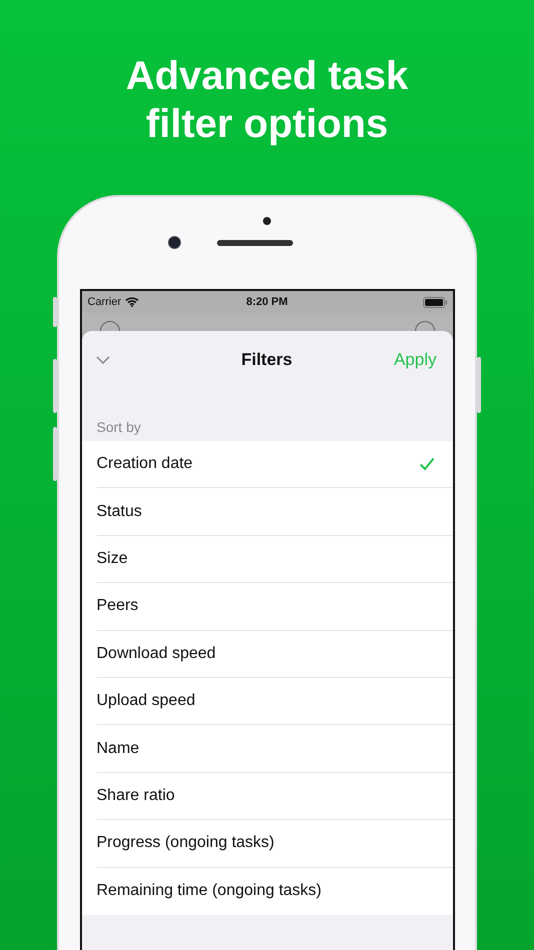 Image resolution: width=534 pixels, height=950 pixels. I want to click on wifi-icon, so click(132, 302).